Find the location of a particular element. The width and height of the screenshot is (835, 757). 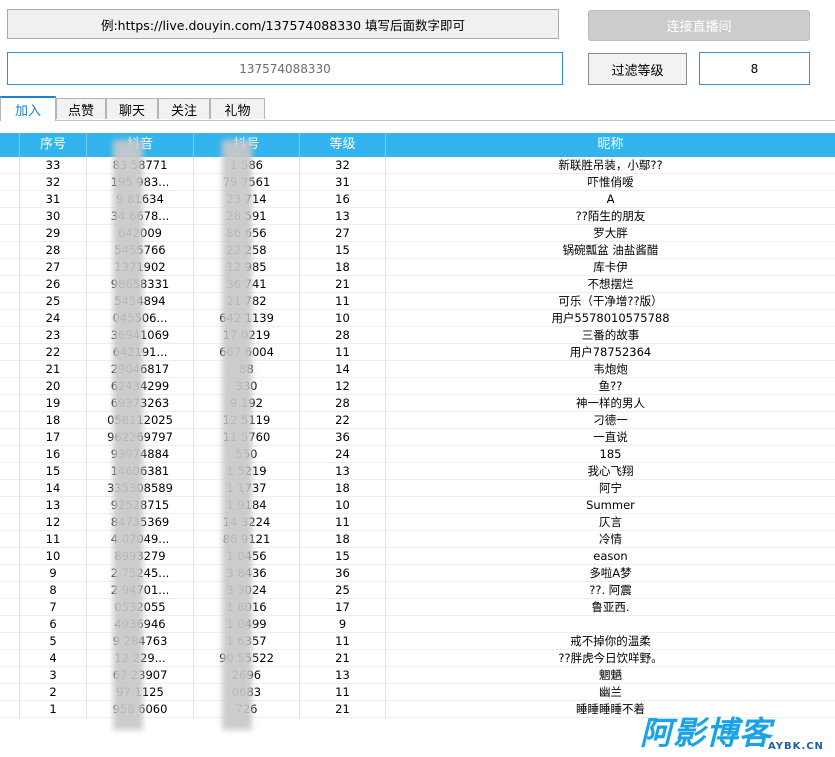

col-level-header: 等级 is located at coordinates (343, 145).